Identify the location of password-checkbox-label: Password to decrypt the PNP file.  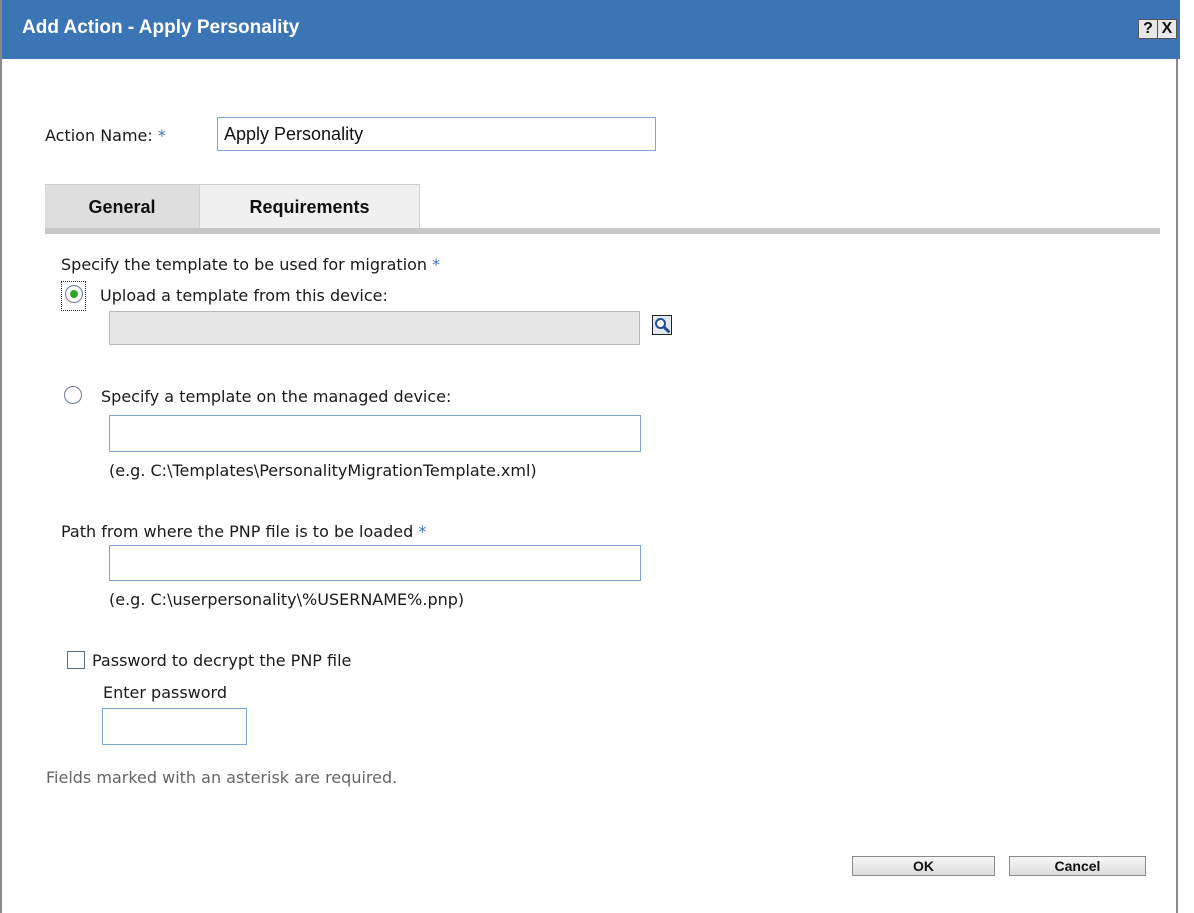
(222, 660).